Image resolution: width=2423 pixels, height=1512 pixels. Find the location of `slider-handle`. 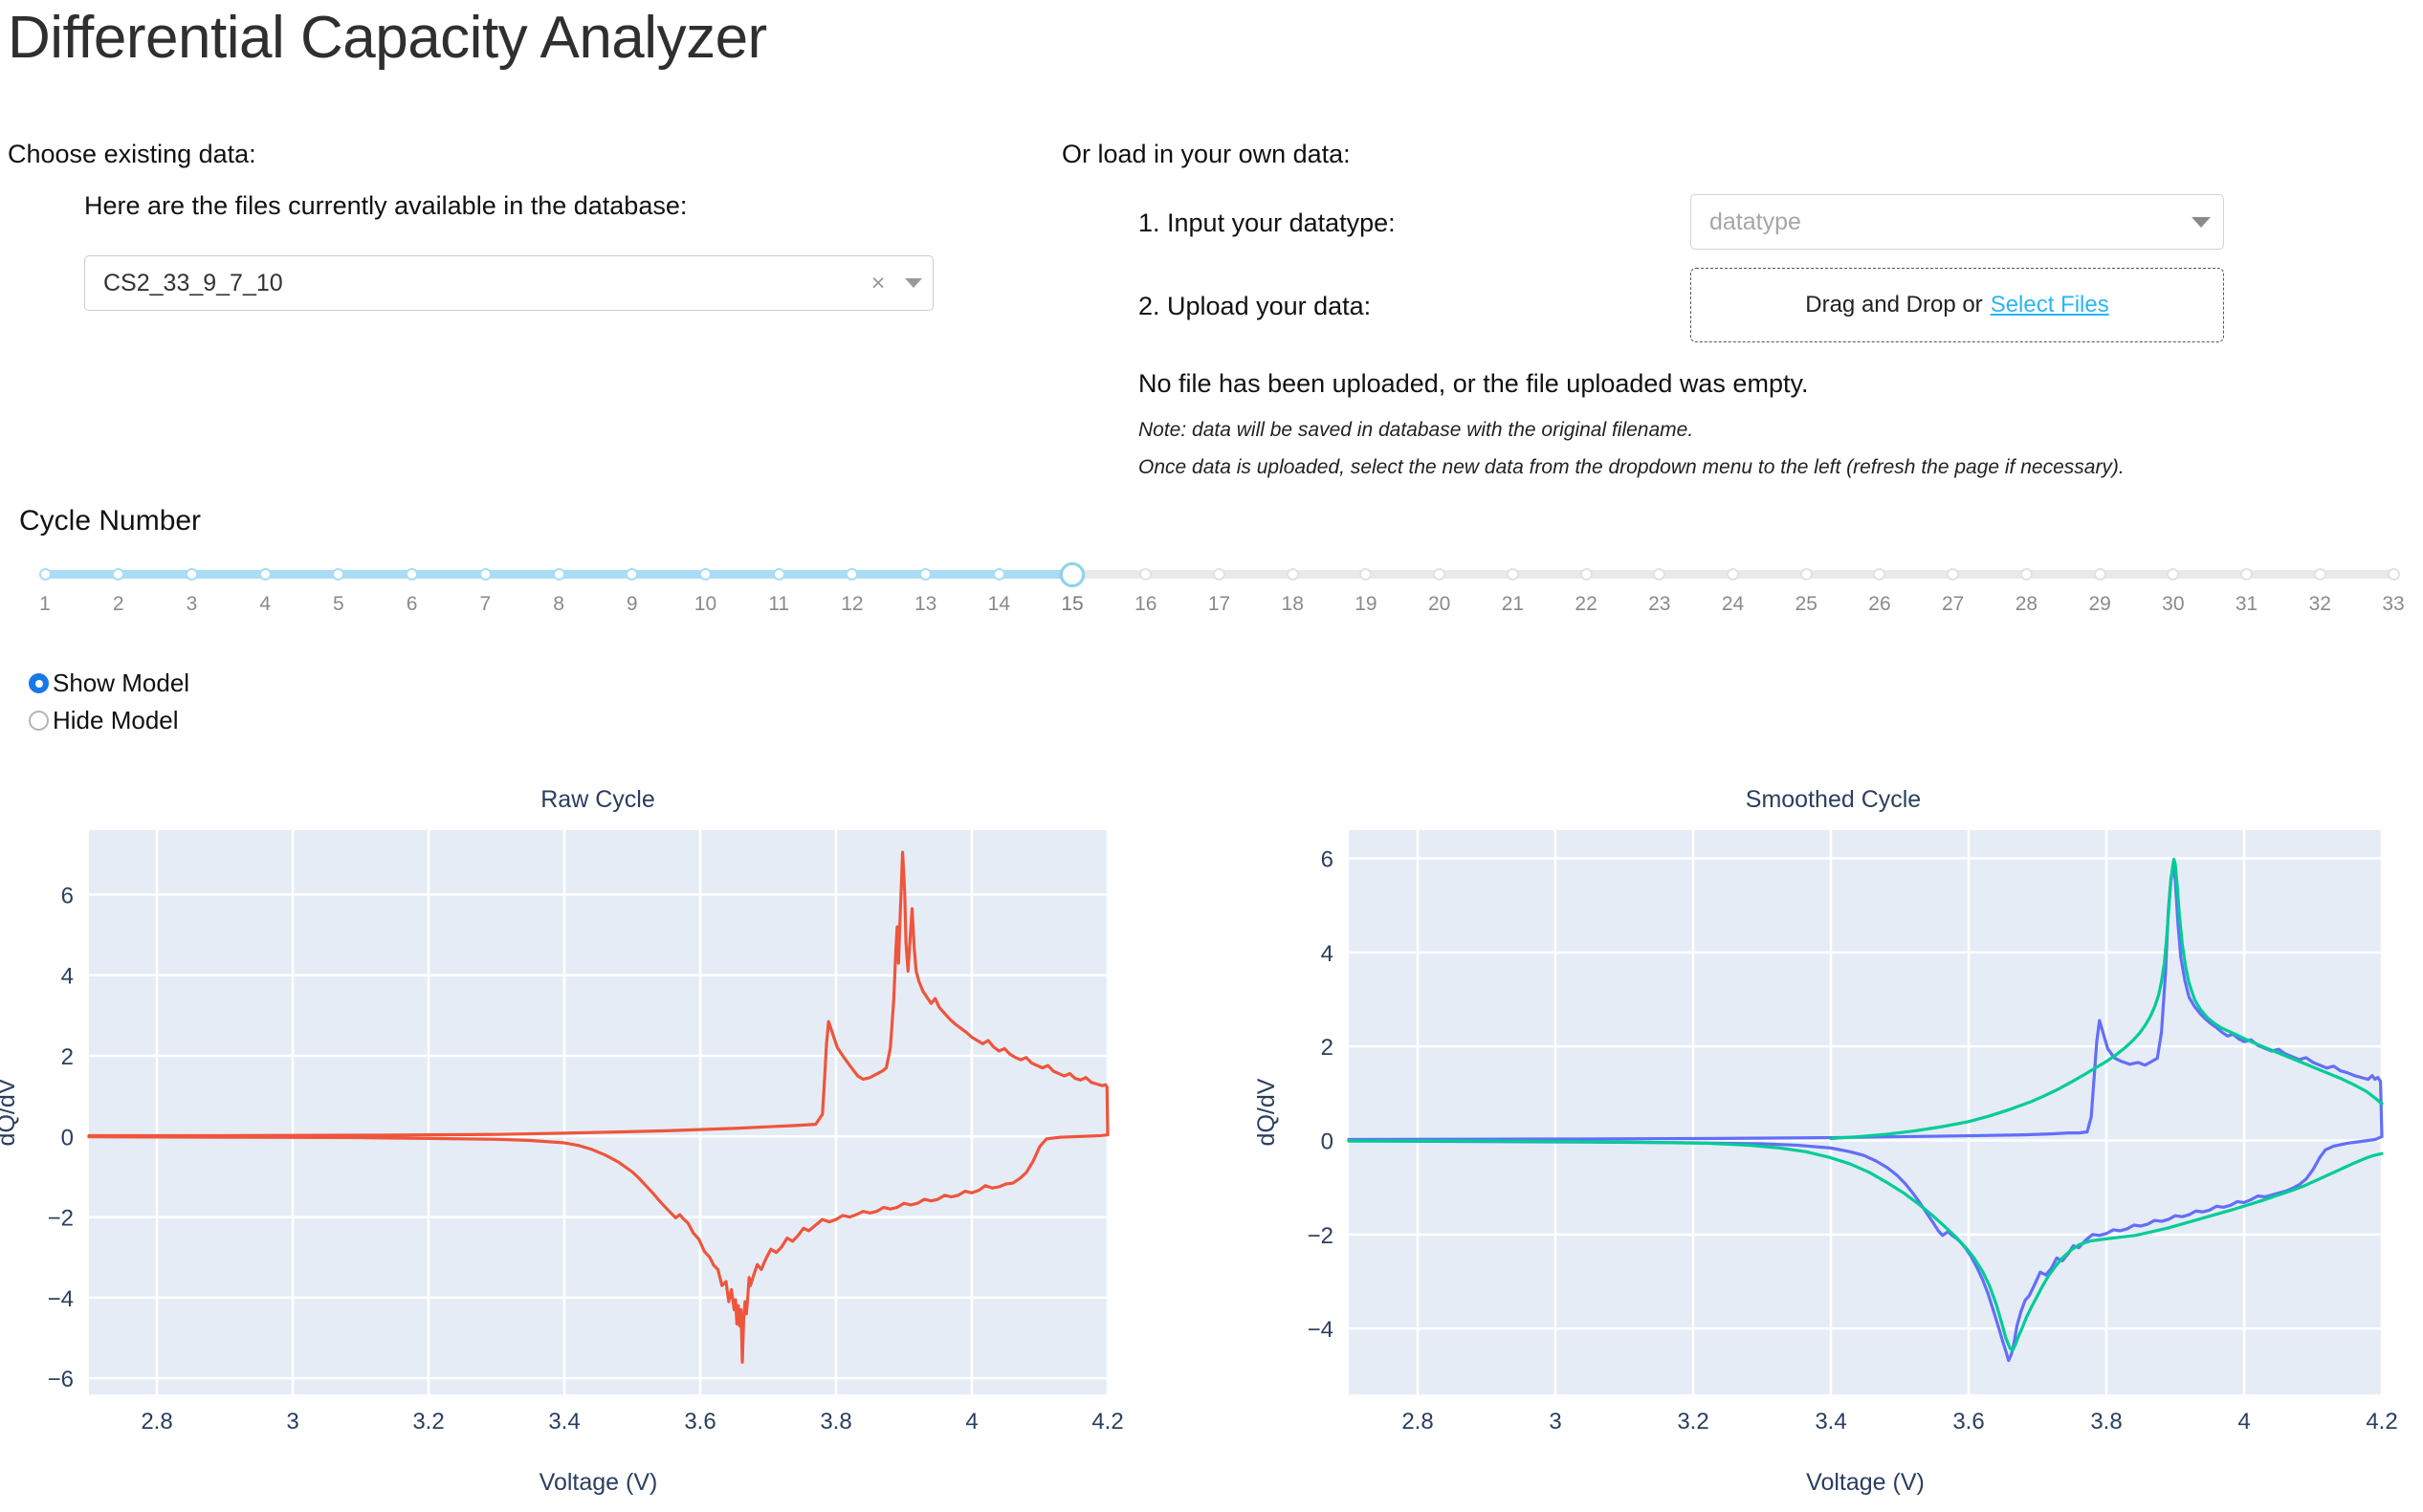

slider-handle is located at coordinates (1073, 574).